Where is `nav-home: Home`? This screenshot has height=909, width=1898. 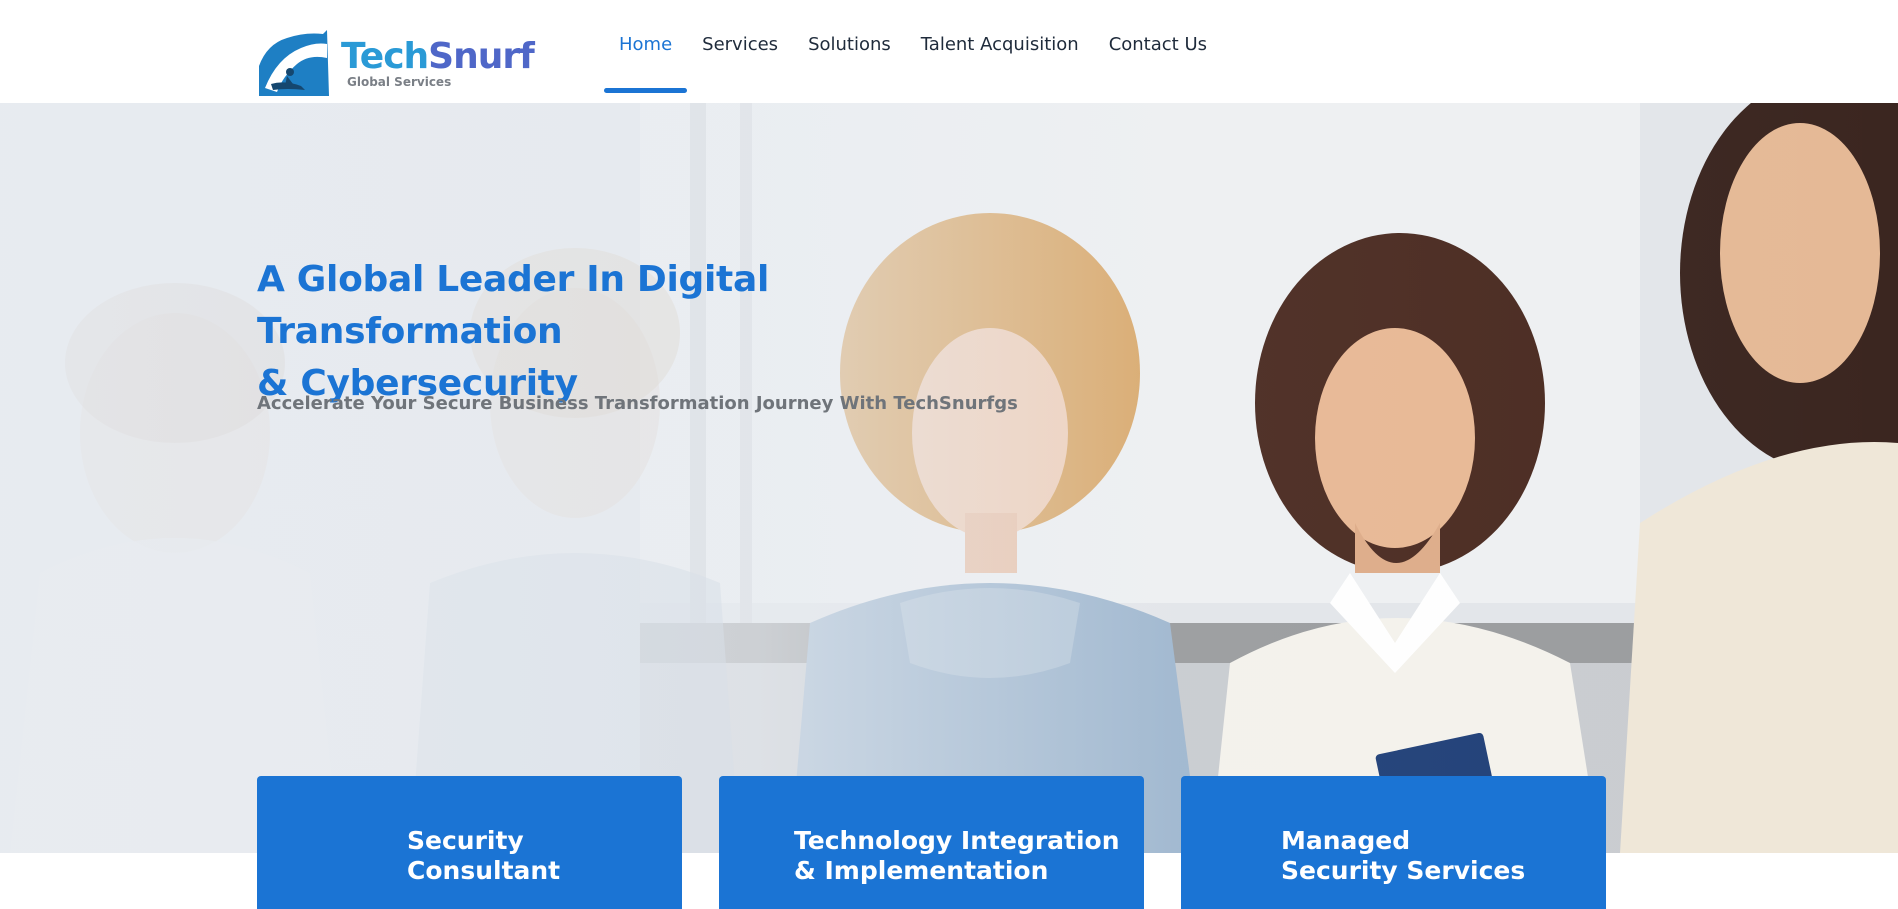 nav-home: Home is located at coordinates (646, 51).